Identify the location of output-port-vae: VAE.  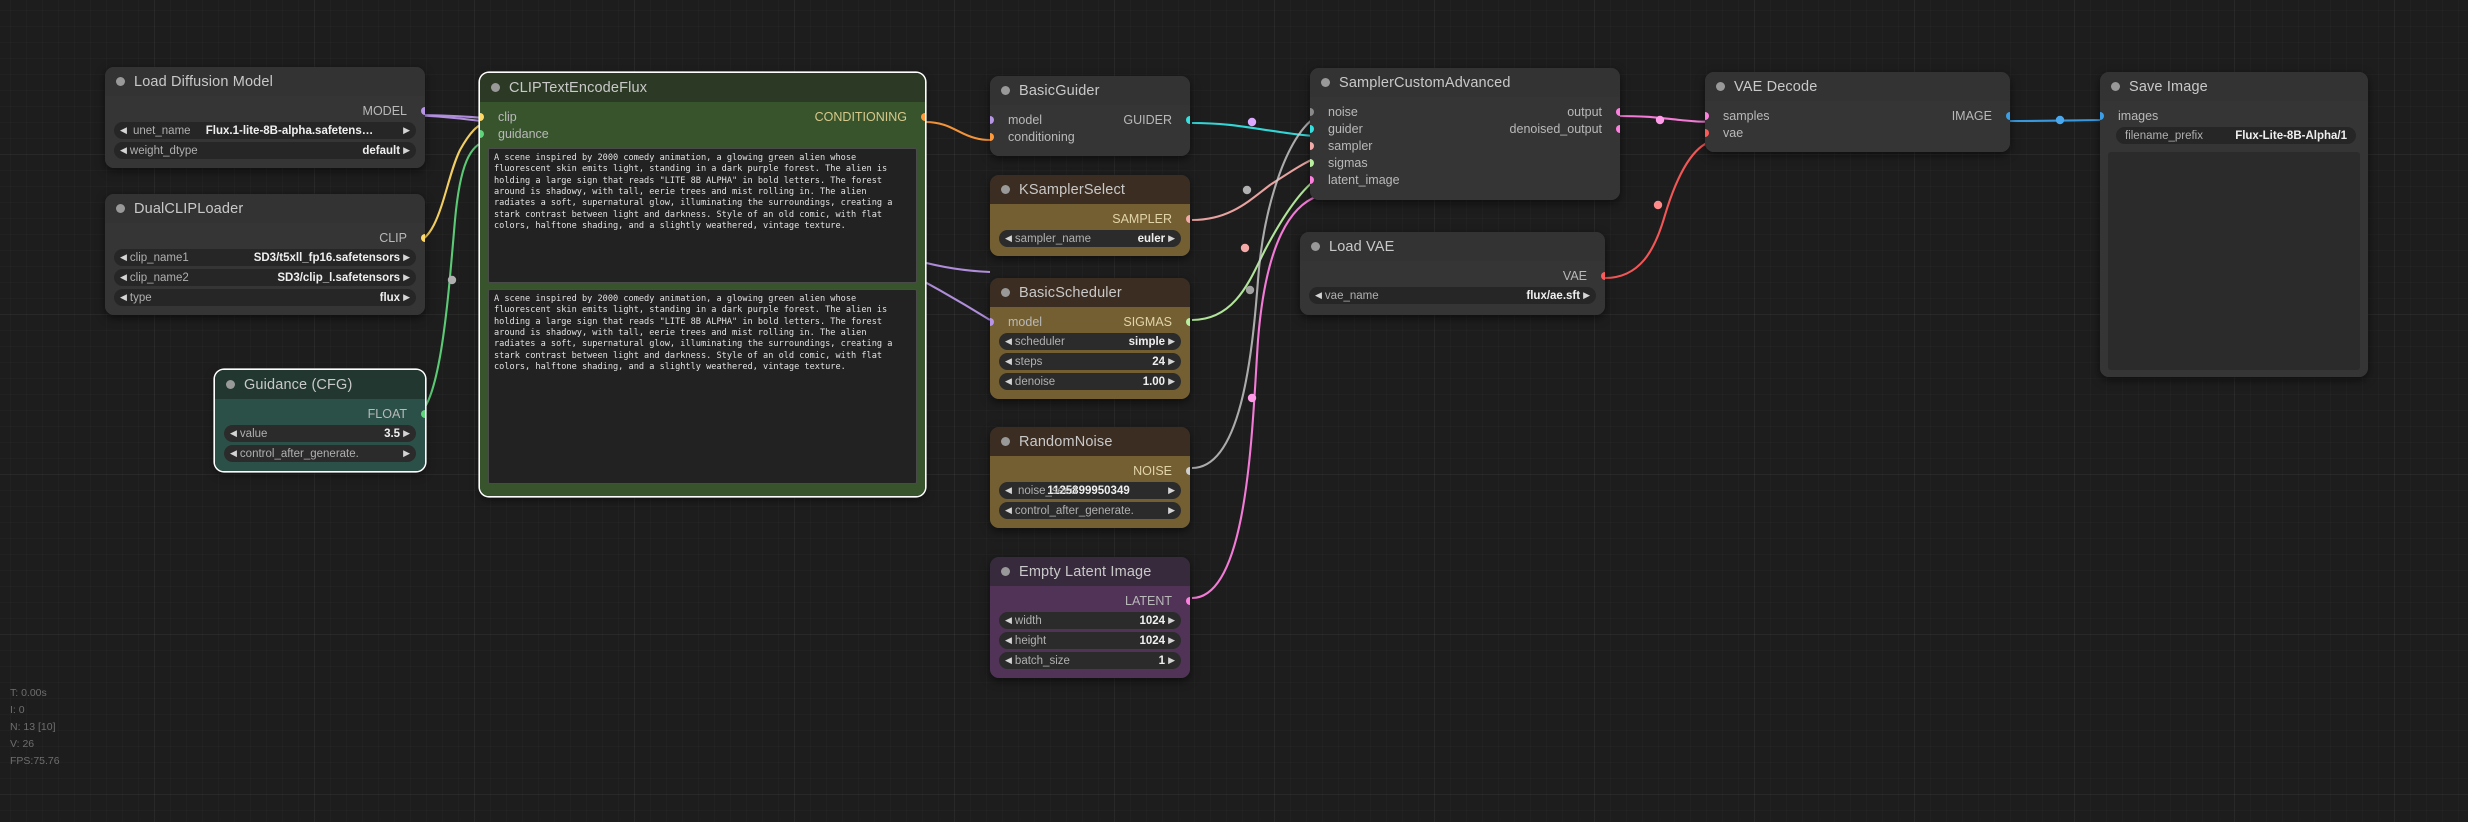
(1452, 275).